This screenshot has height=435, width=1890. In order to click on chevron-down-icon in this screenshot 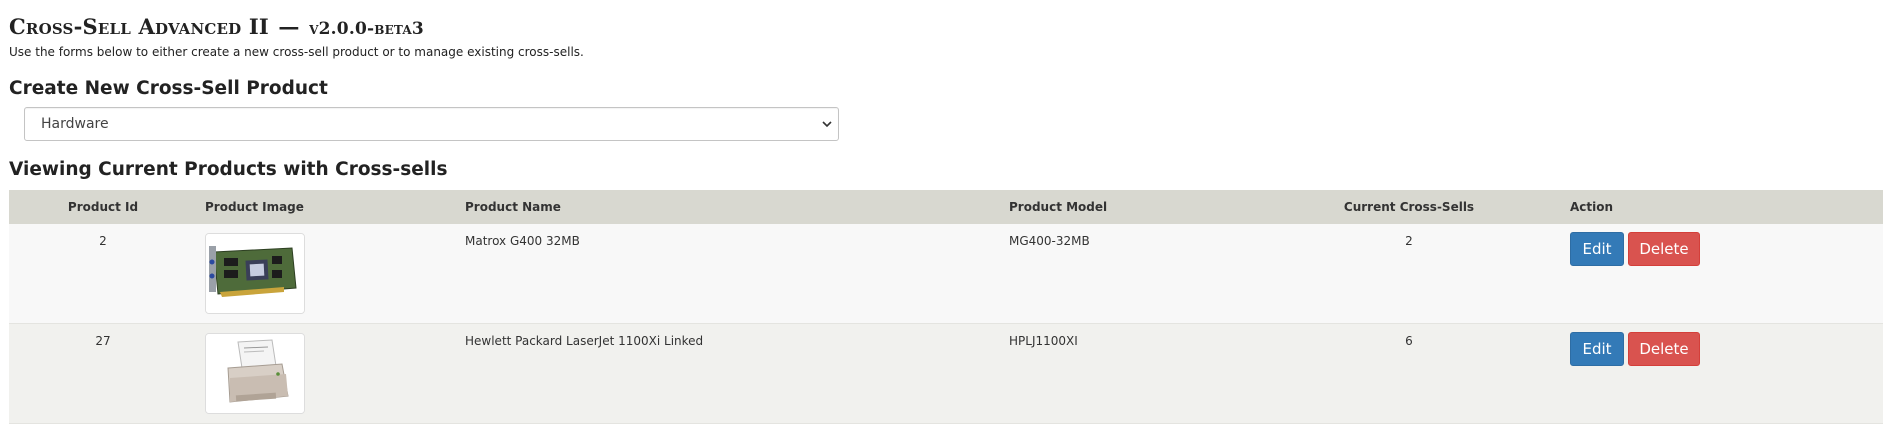, I will do `click(827, 124)`.